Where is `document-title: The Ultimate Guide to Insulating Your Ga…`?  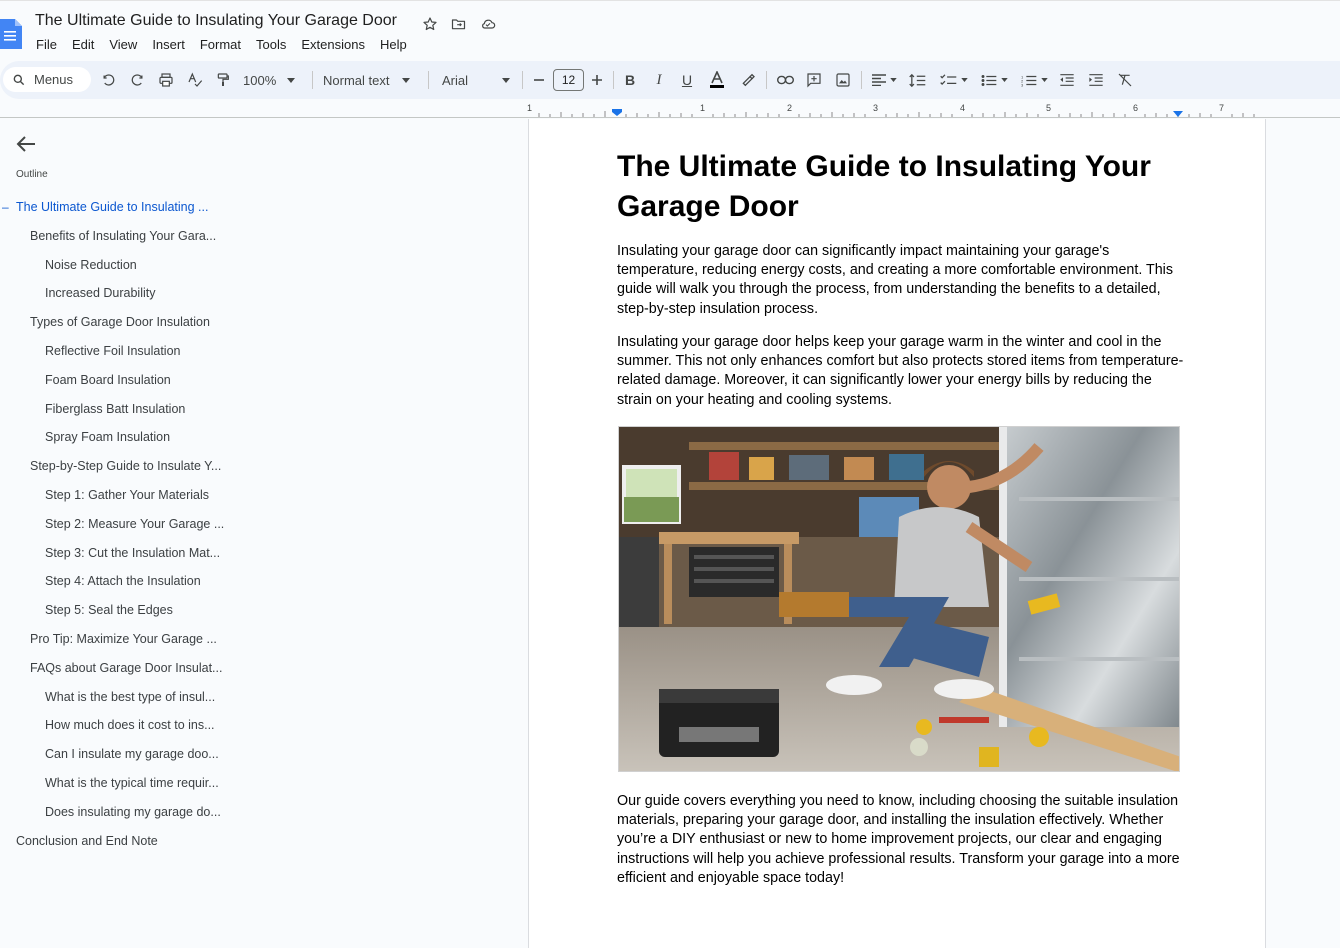
document-title: The Ultimate Guide to Insulating Your Ga… is located at coordinates (216, 21).